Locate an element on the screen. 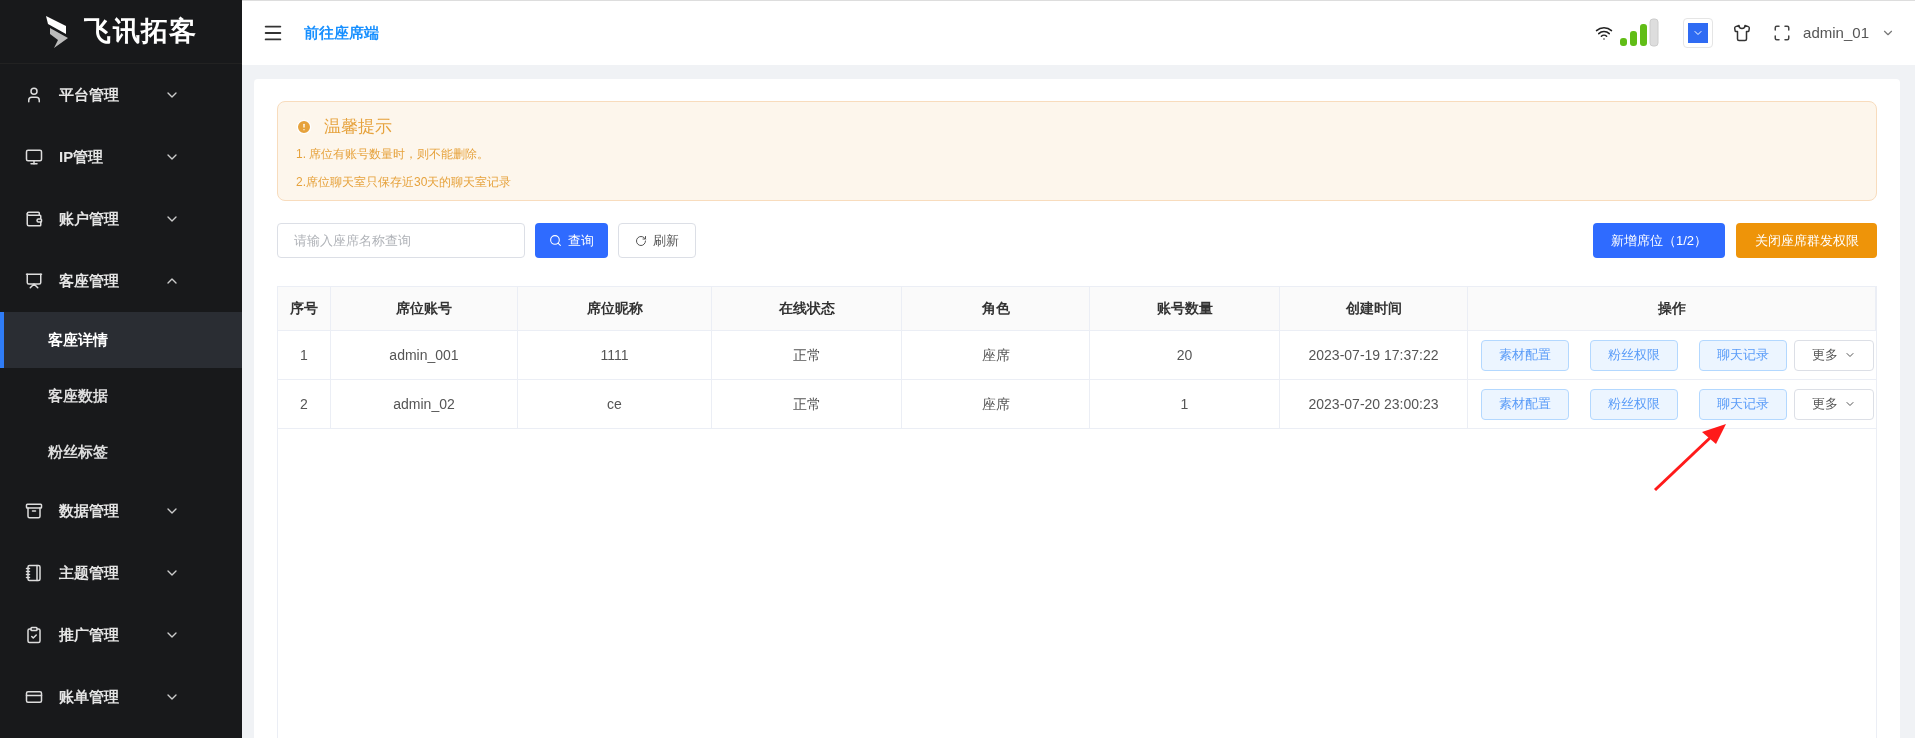 Image resolution: width=1915 pixels, height=738 pixels. sidebar-item: 账户管理 is located at coordinates (121, 219).